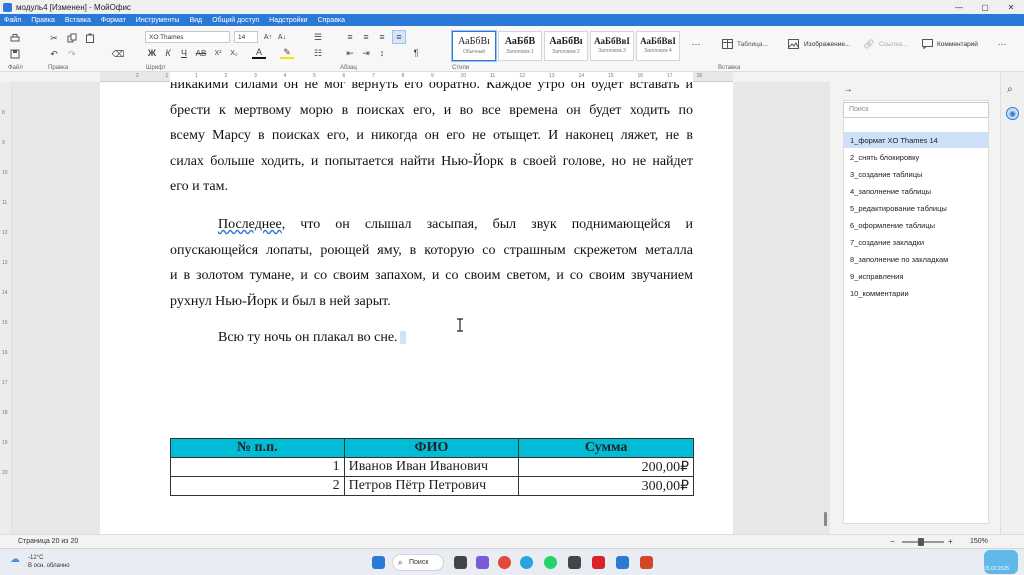 The height and width of the screenshot is (575, 1024). I want to click on bookmark-item: 2_снять блокировку, so click(916, 157).